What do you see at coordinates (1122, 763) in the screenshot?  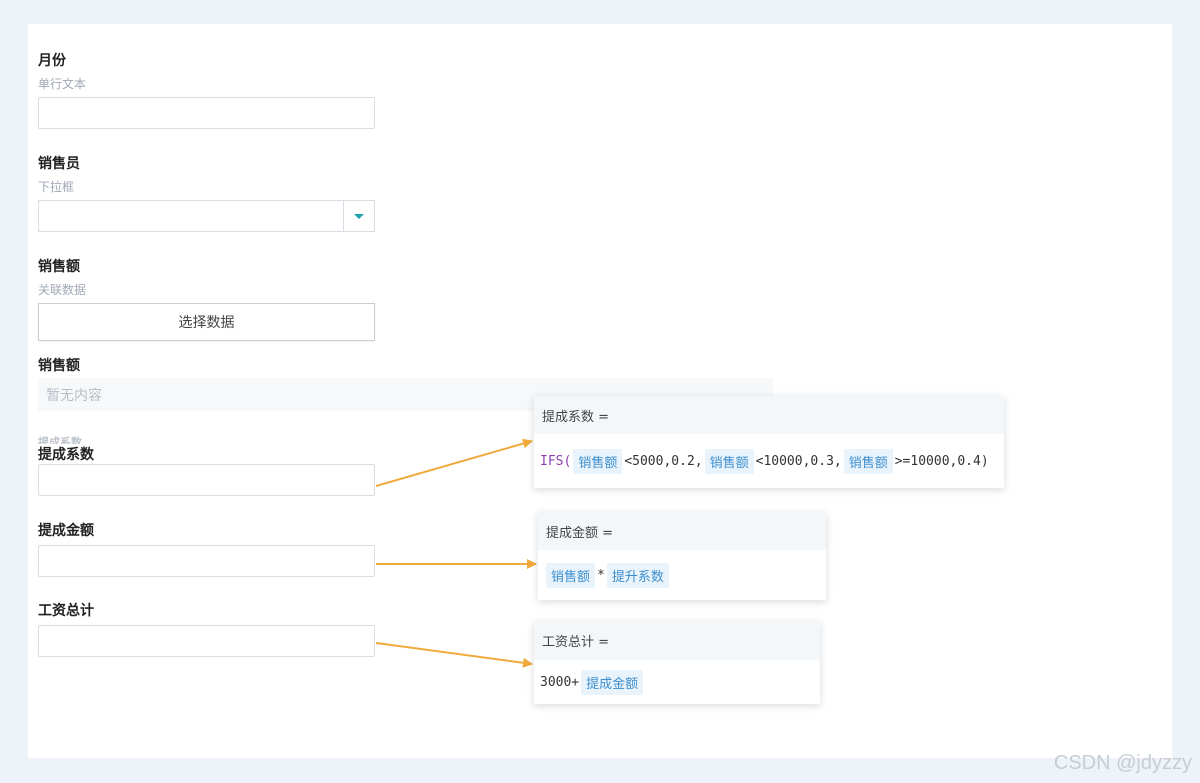 I see `watermark: CSDN @jdyzzy` at bounding box center [1122, 763].